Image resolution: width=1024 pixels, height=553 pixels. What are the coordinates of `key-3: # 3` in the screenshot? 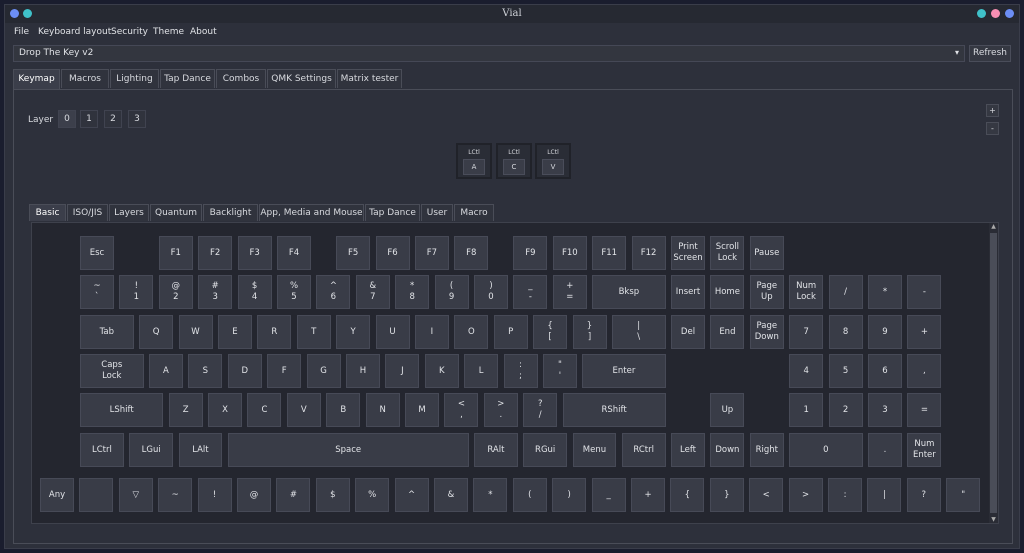 It's located at (215, 292).